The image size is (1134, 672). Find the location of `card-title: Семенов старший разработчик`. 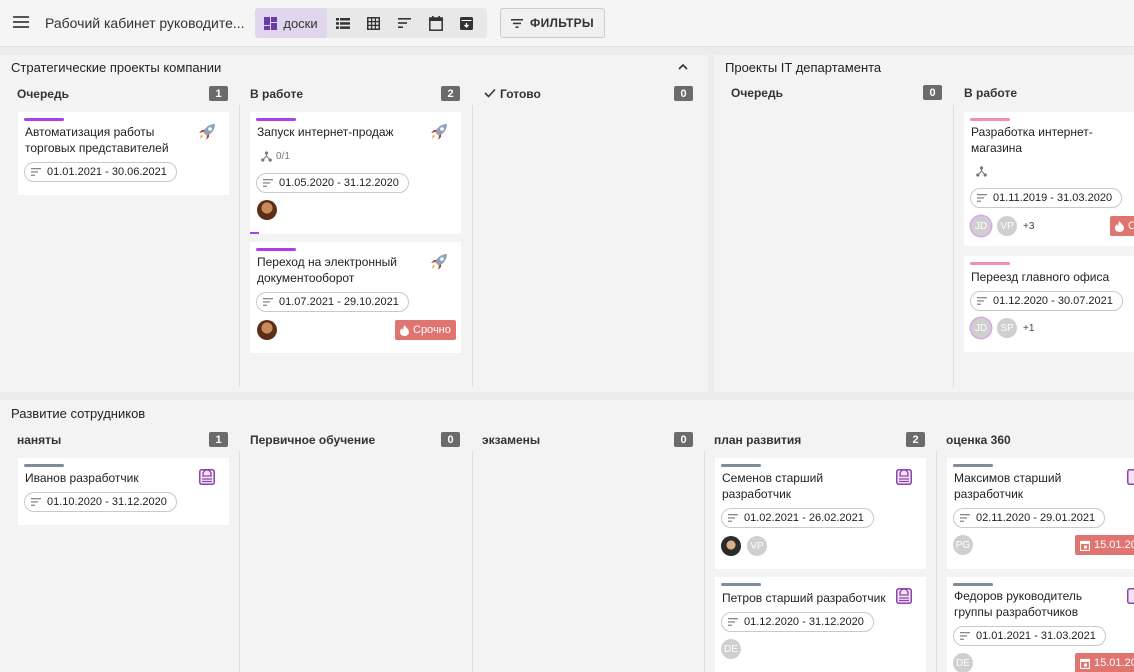

card-title: Семенов старший разработчик is located at coordinates (773, 486).